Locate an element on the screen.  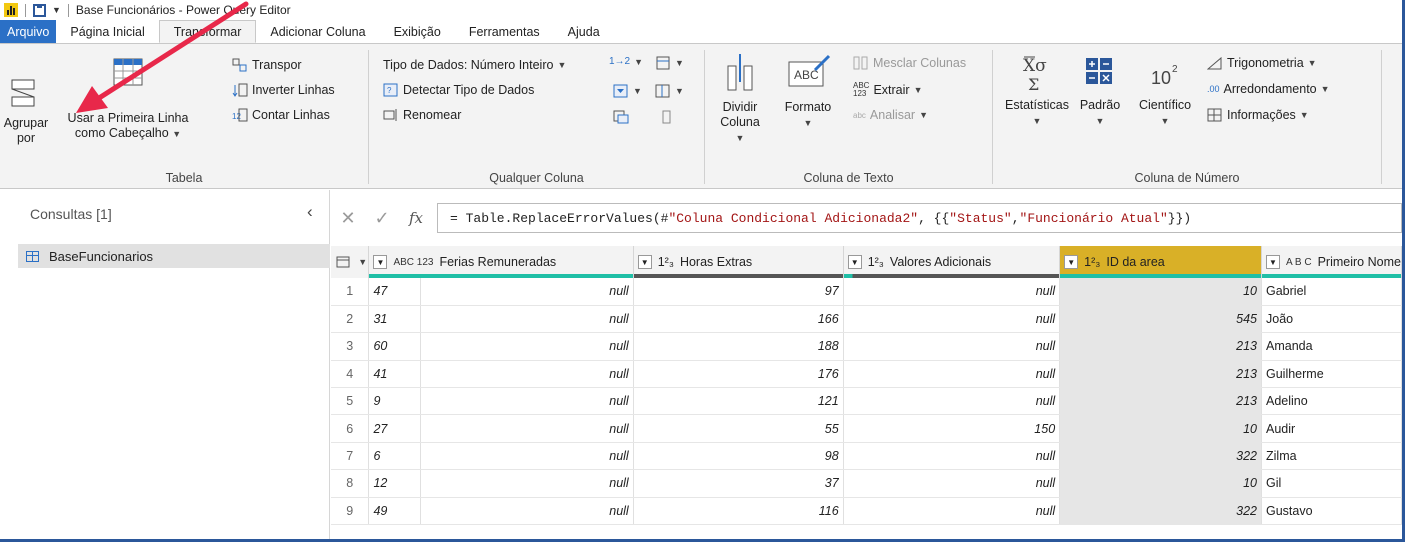
table-row: 6 27 null 55 150 10 Audir is located at coordinates (866, 428).